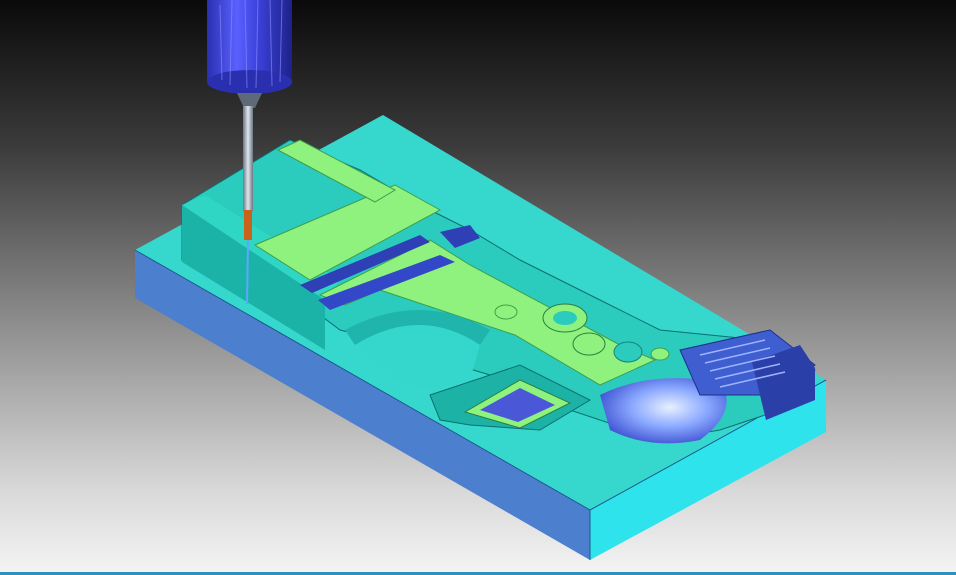  Describe the element at coordinates (248, 158) in the screenshot. I see `tool-shank` at that location.